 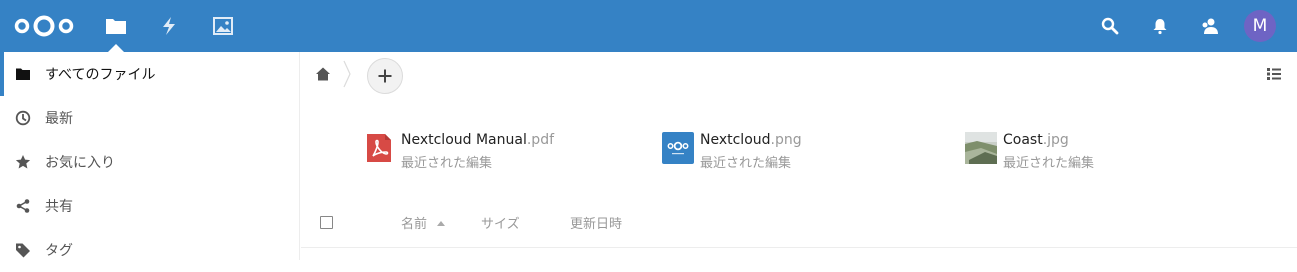 What do you see at coordinates (150, 206) in the screenshot?
I see `sidebar-item-shares: 共有` at bounding box center [150, 206].